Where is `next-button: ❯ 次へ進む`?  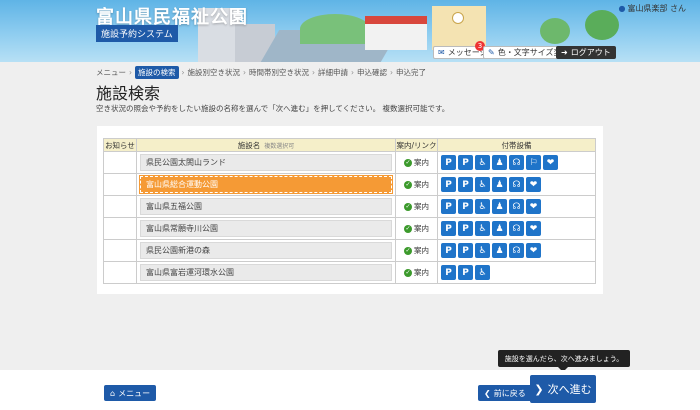 next-button: ❯ 次へ進む is located at coordinates (563, 389).